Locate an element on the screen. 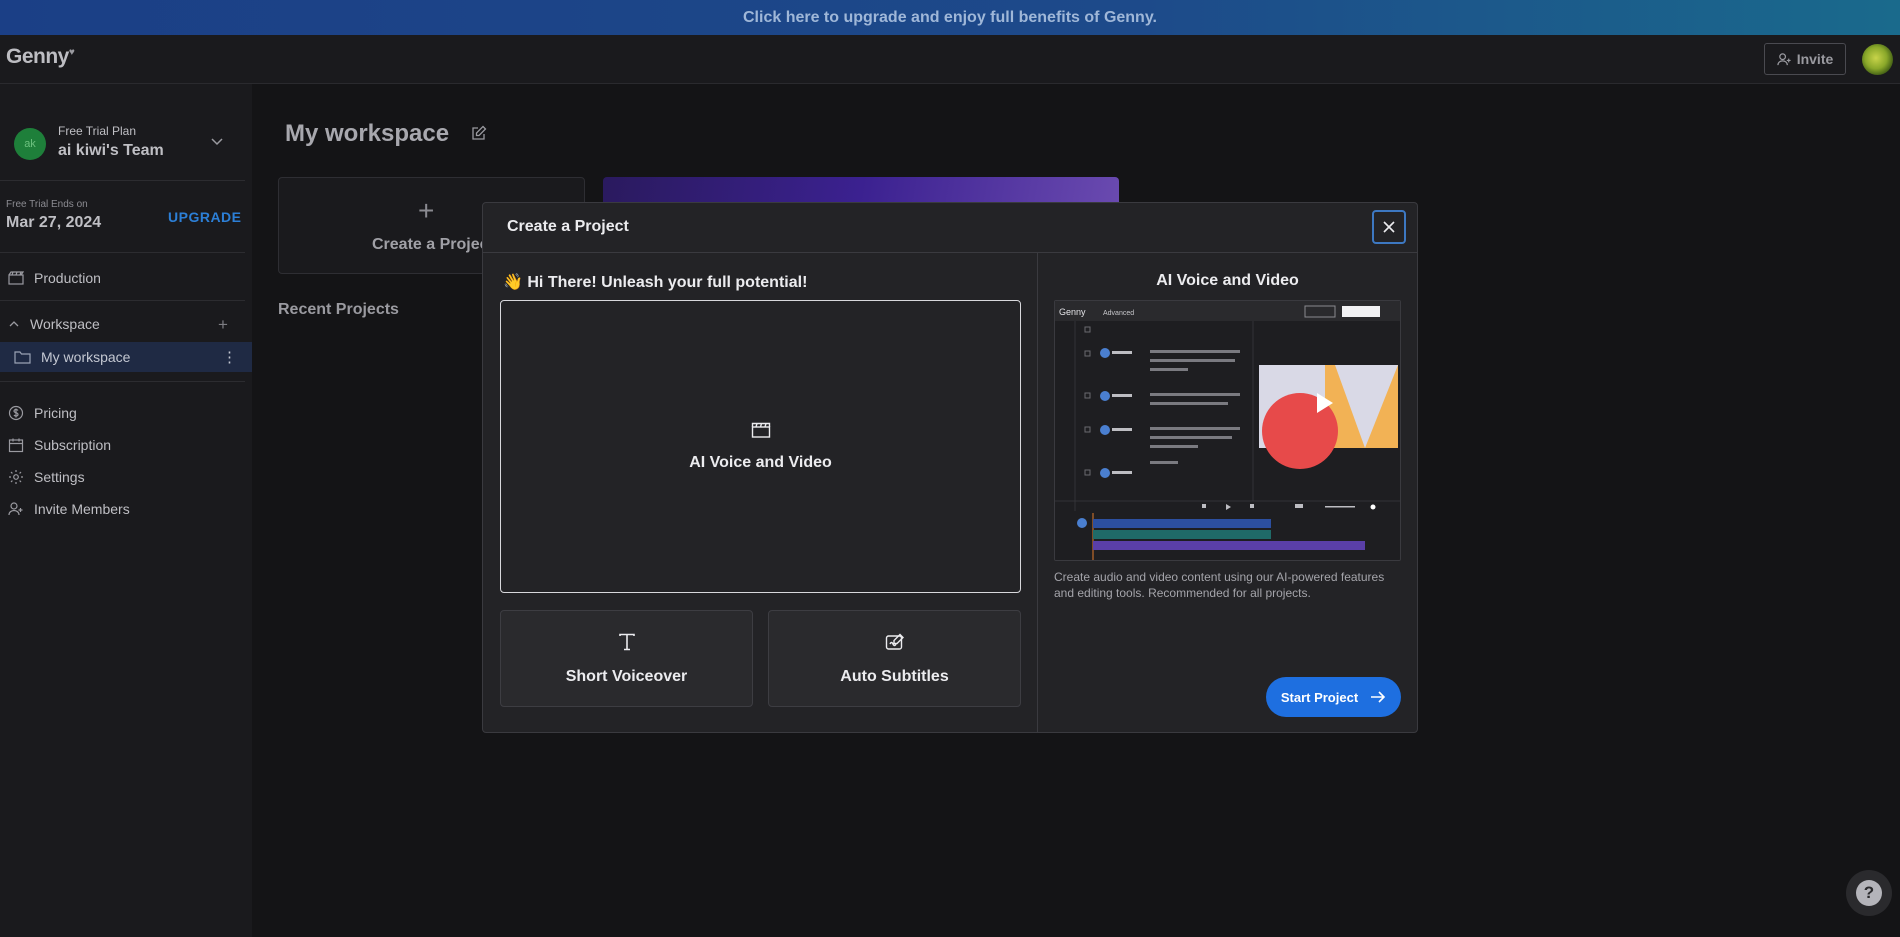 The image size is (1900, 937). preview-logo: Genny is located at coordinates (1072, 312).